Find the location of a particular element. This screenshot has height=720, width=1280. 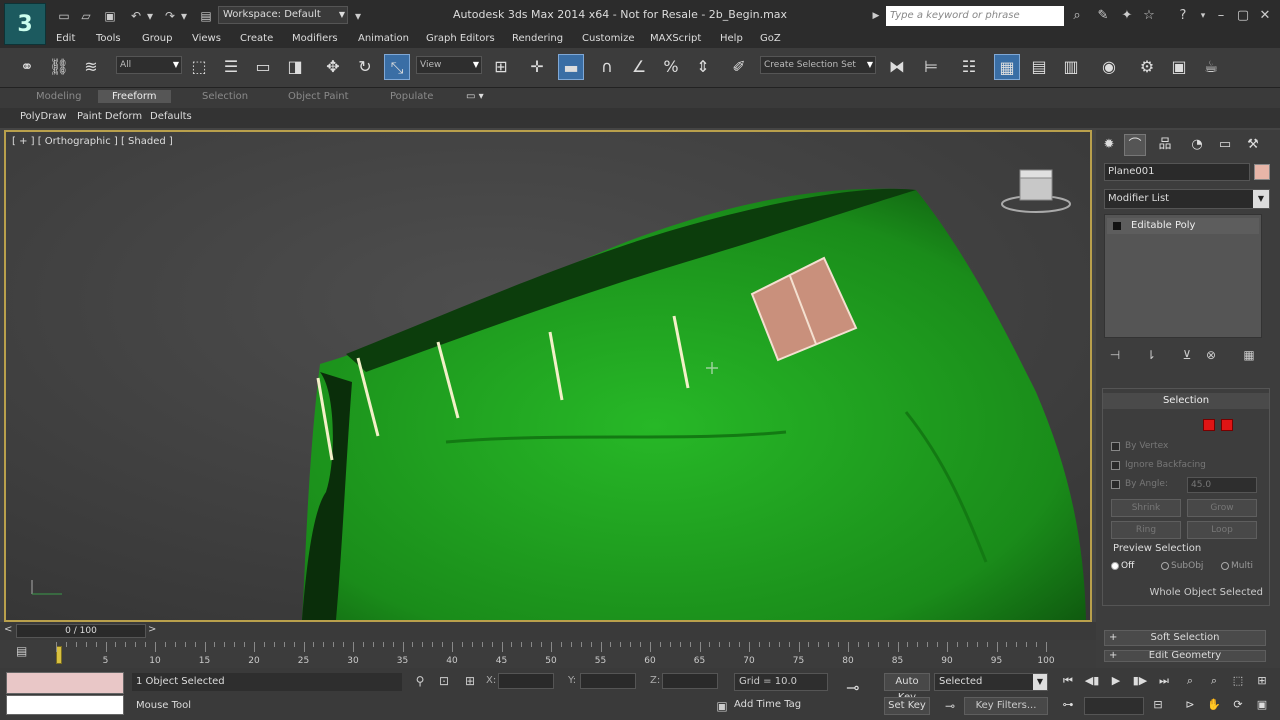

set-keys-key-icon: ⊸ is located at coordinates (852, 687).